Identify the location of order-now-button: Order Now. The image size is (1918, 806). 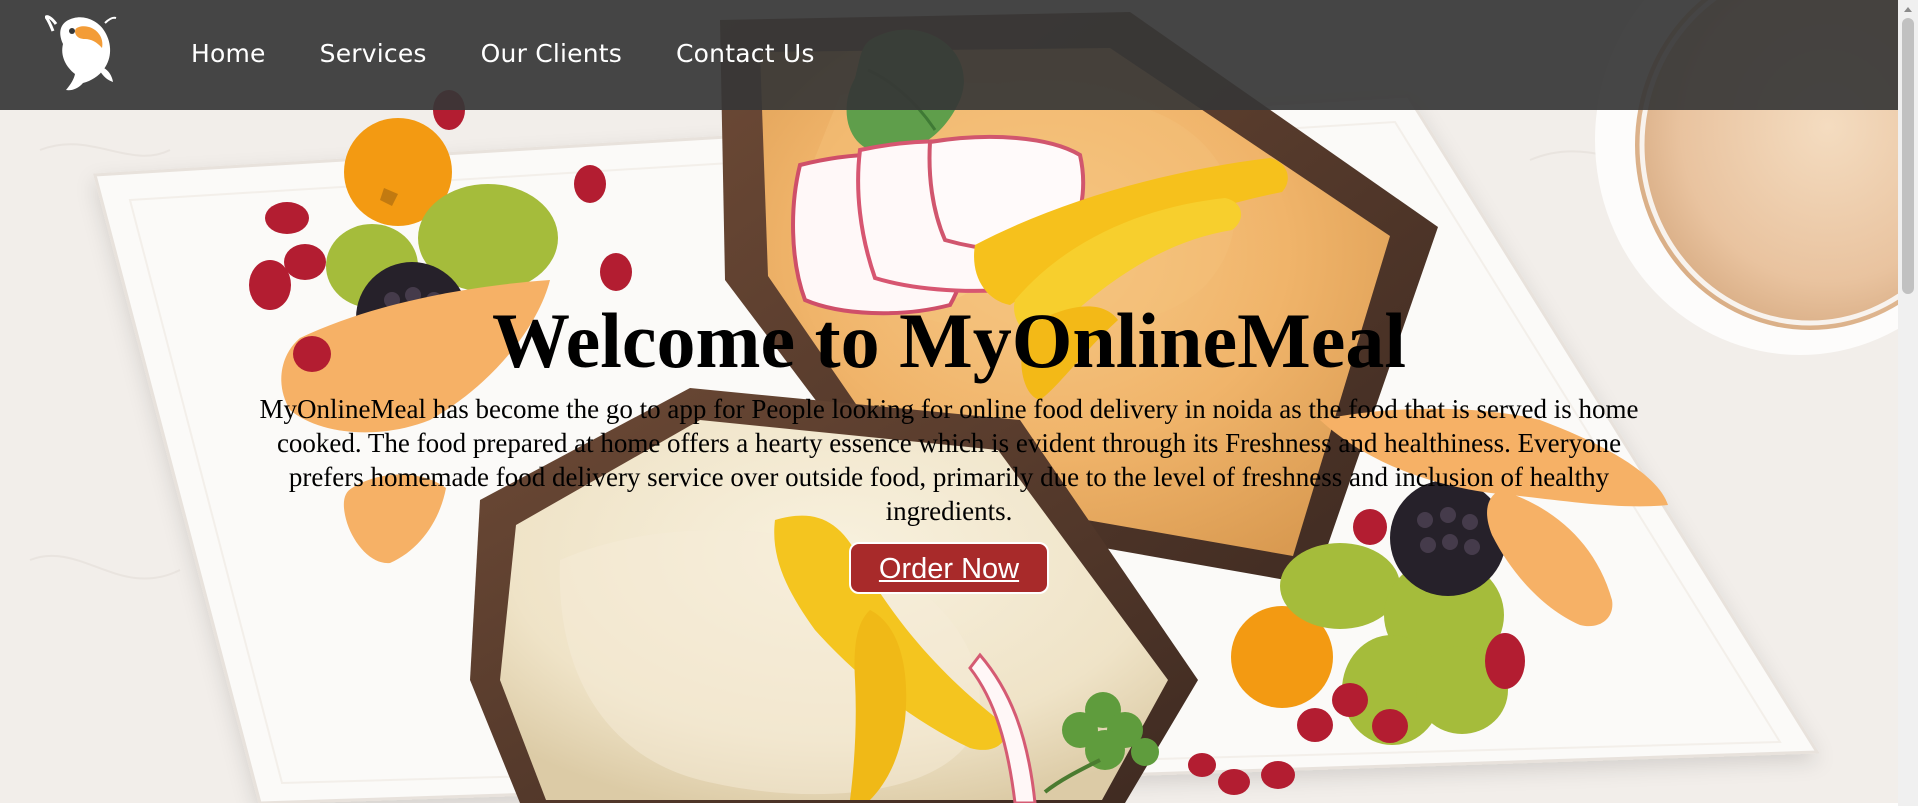
(949, 568).